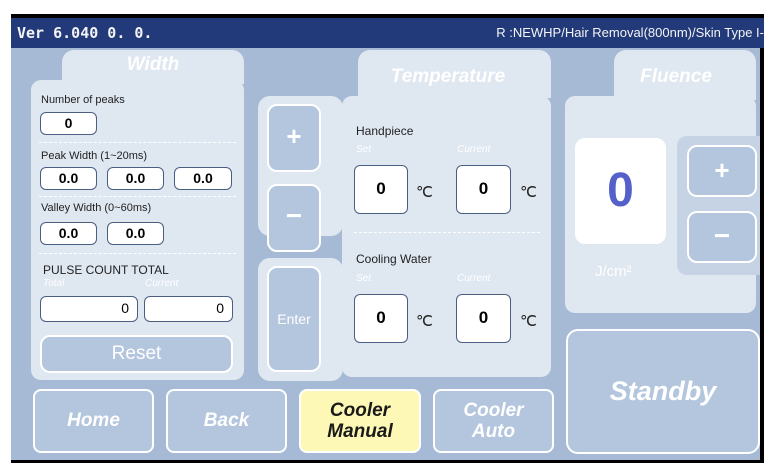 Image resolution: width=769 pixels, height=466 pixels. I want to click on peak-width-field-3: 0.0, so click(203, 178).